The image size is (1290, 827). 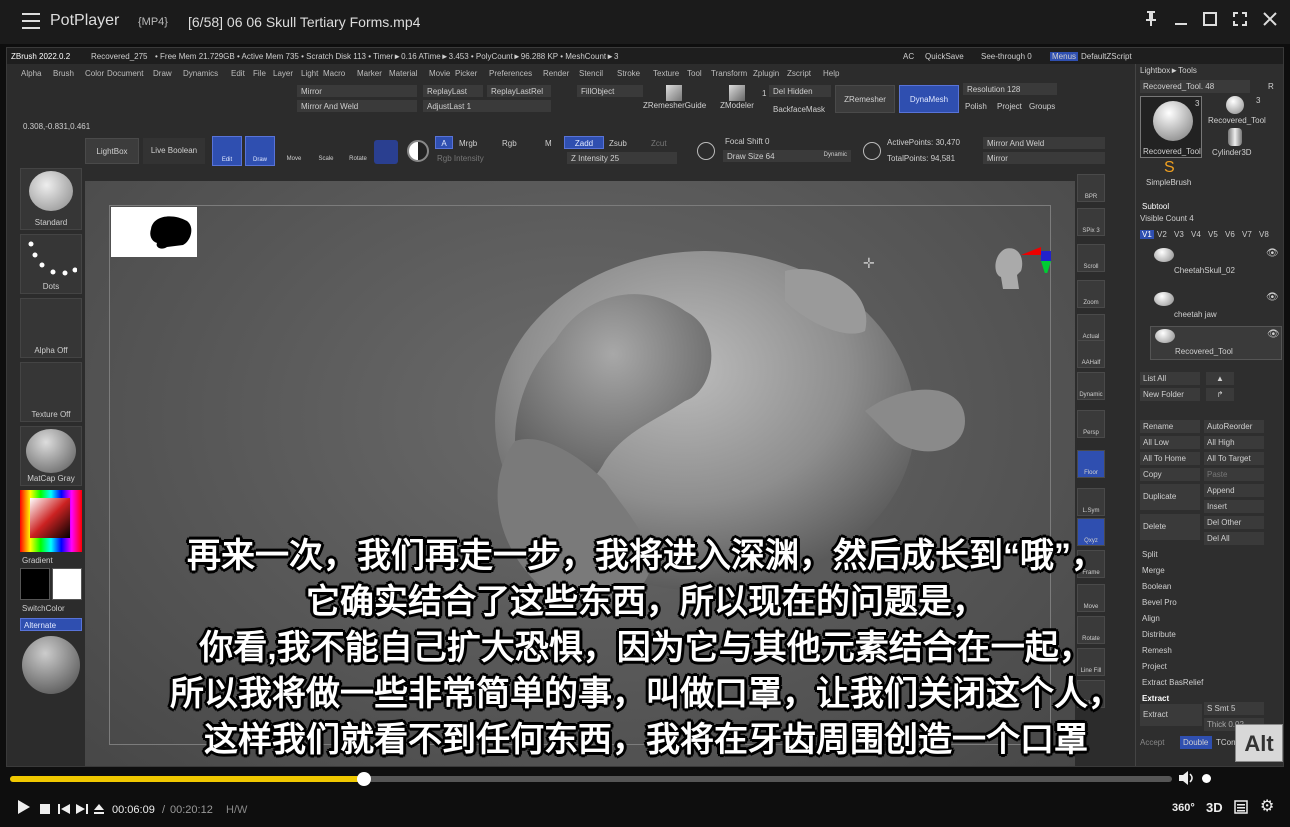 I want to click on 3d-button: 3D, so click(x=1214, y=808).